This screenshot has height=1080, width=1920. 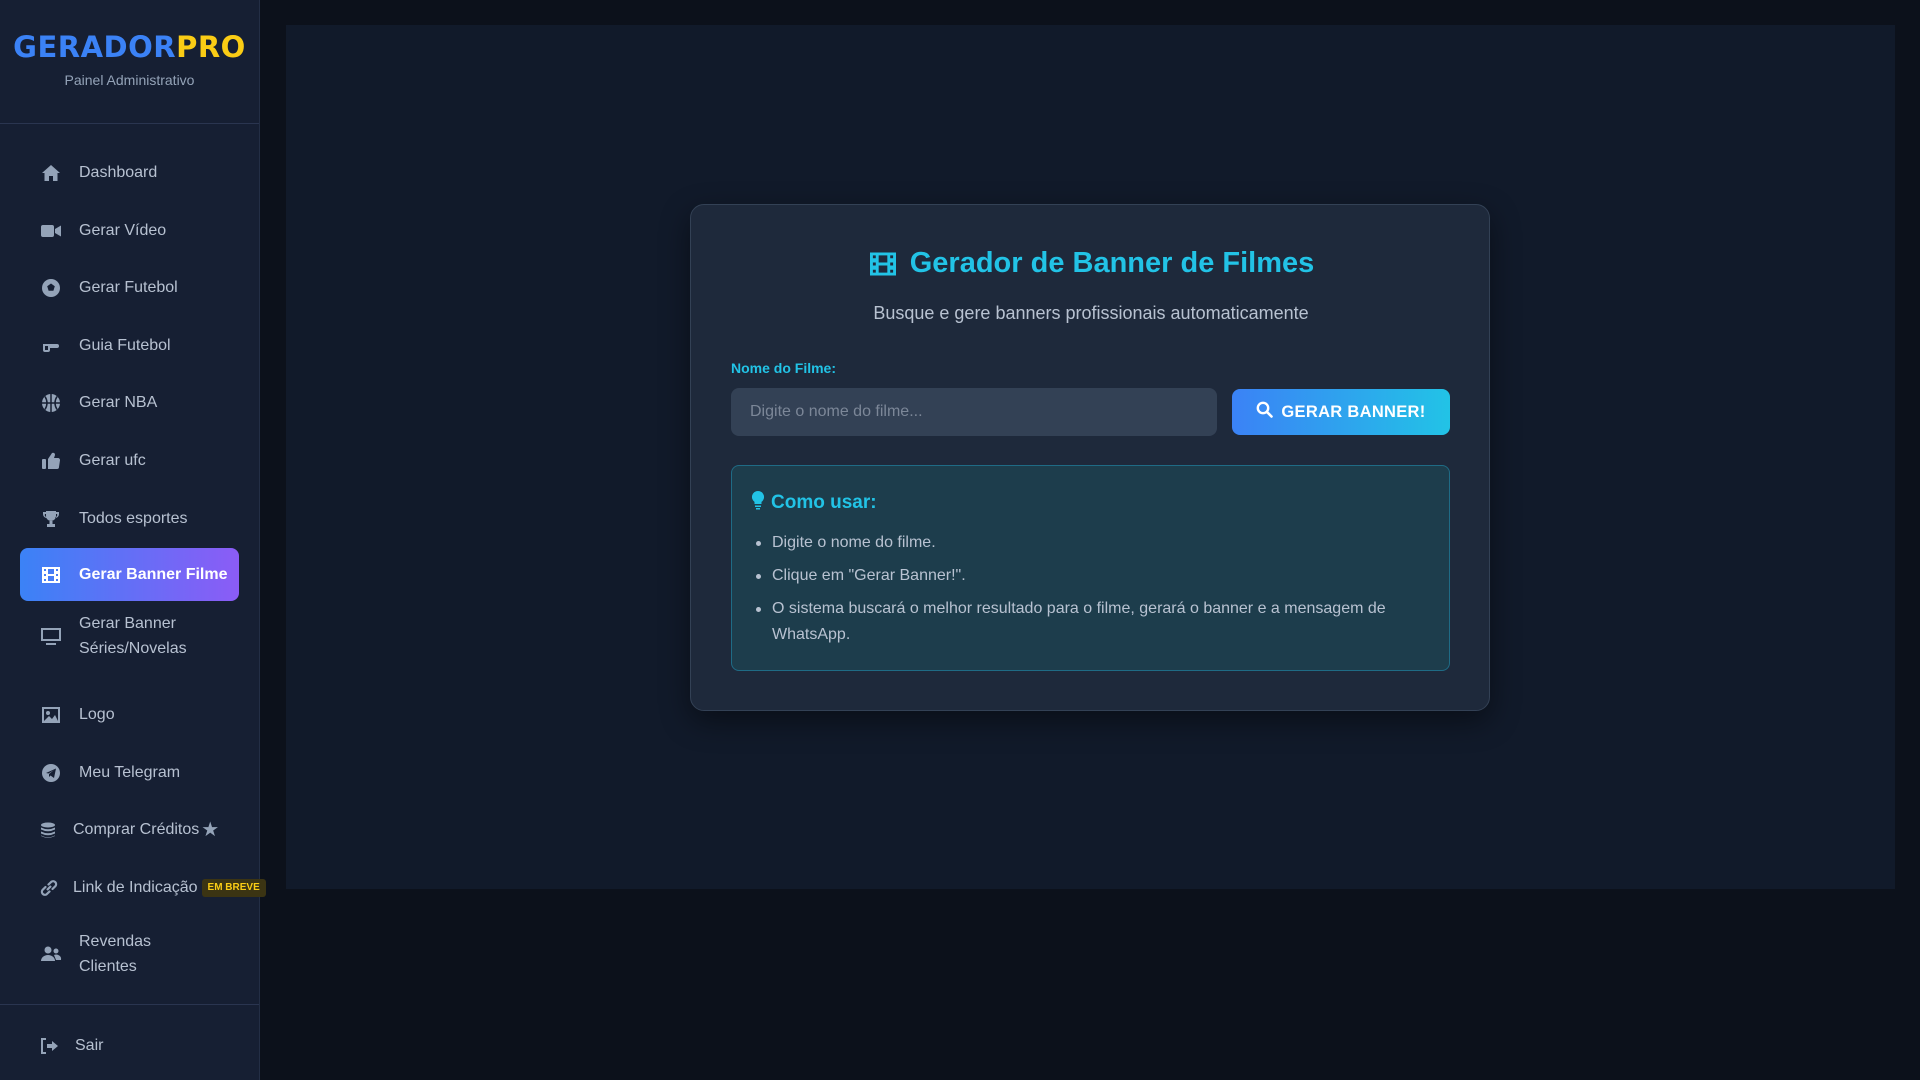 What do you see at coordinates (97, 714) in the screenshot?
I see `sidebar-item-label: Logo` at bounding box center [97, 714].